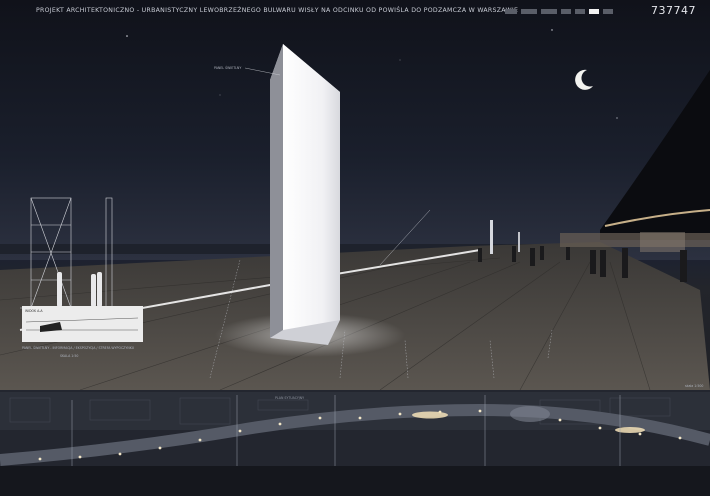  Describe the element at coordinates (355, 481) in the screenshot. I see `river-plan` at that location.